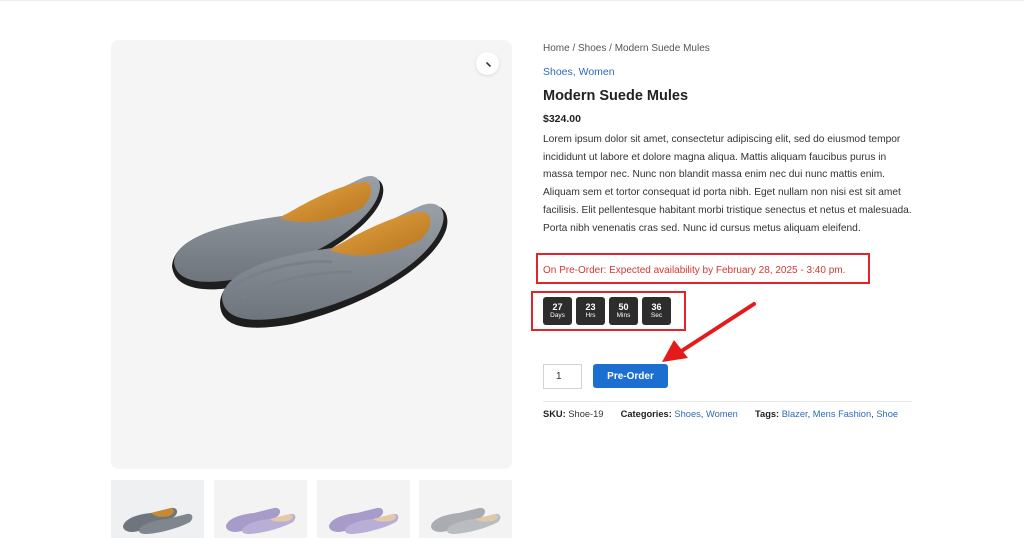 The image size is (1024, 538). What do you see at coordinates (310, 252) in the screenshot?
I see `product-image-shoes` at bounding box center [310, 252].